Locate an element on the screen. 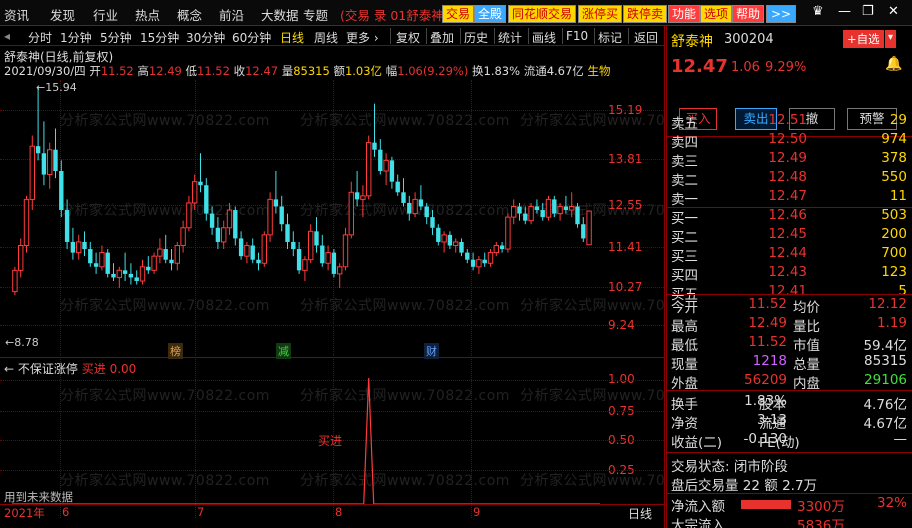 This screenshot has width=912, height=528. ask-3-row: 卖三 12.49 378 is located at coordinates (789, 160).